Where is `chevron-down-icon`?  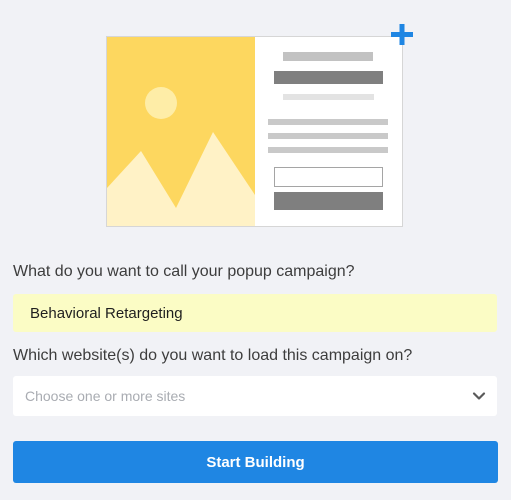 chevron-down-icon is located at coordinates (479, 396).